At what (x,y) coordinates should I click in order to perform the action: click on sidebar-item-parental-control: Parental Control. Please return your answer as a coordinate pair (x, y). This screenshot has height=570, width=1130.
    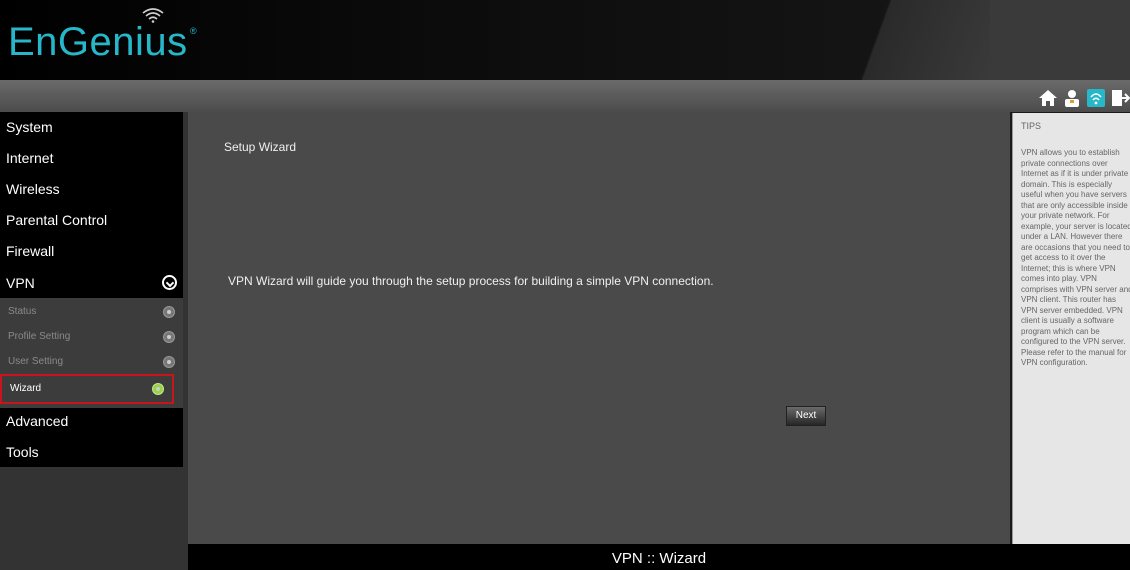
    Looking at the image, I should click on (91, 220).